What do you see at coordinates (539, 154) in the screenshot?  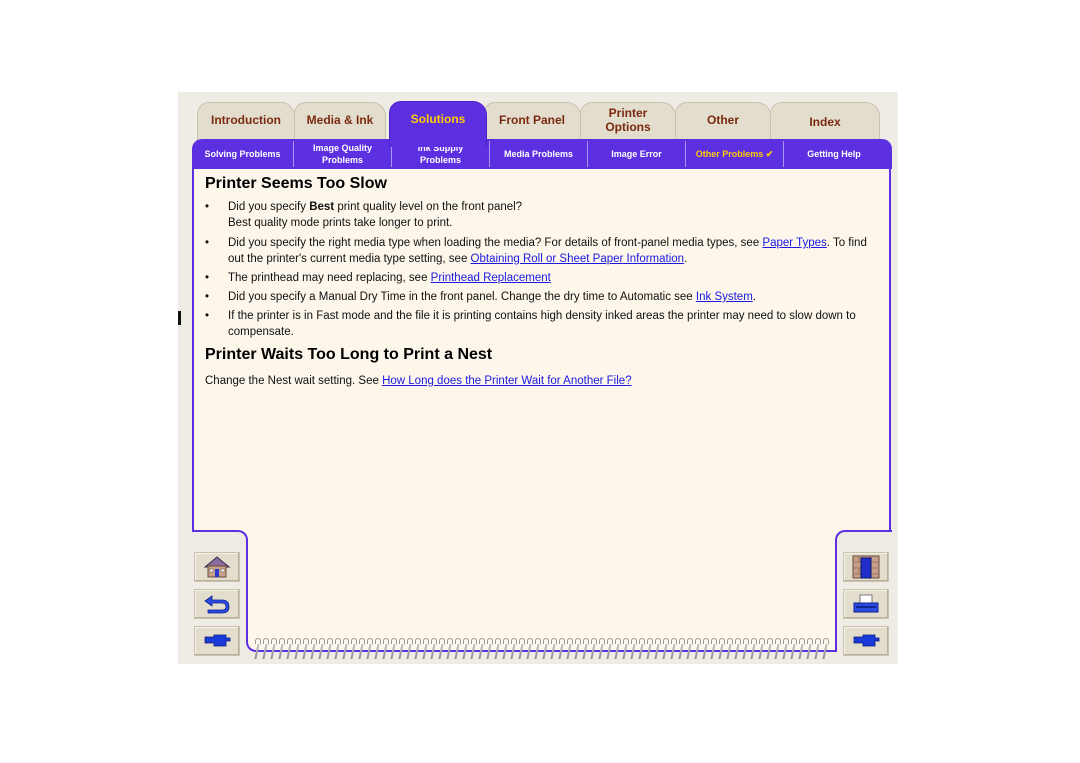 I see `subnav-media-problems: Media Problems` at bounding box center [539, 154].